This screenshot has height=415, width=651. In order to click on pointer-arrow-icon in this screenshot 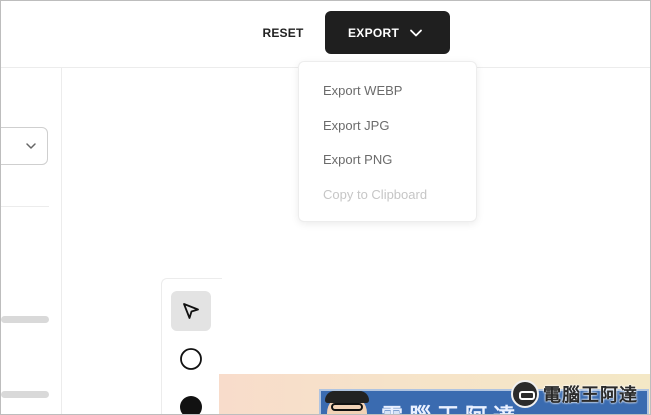, I will do `click(191, 311)`.